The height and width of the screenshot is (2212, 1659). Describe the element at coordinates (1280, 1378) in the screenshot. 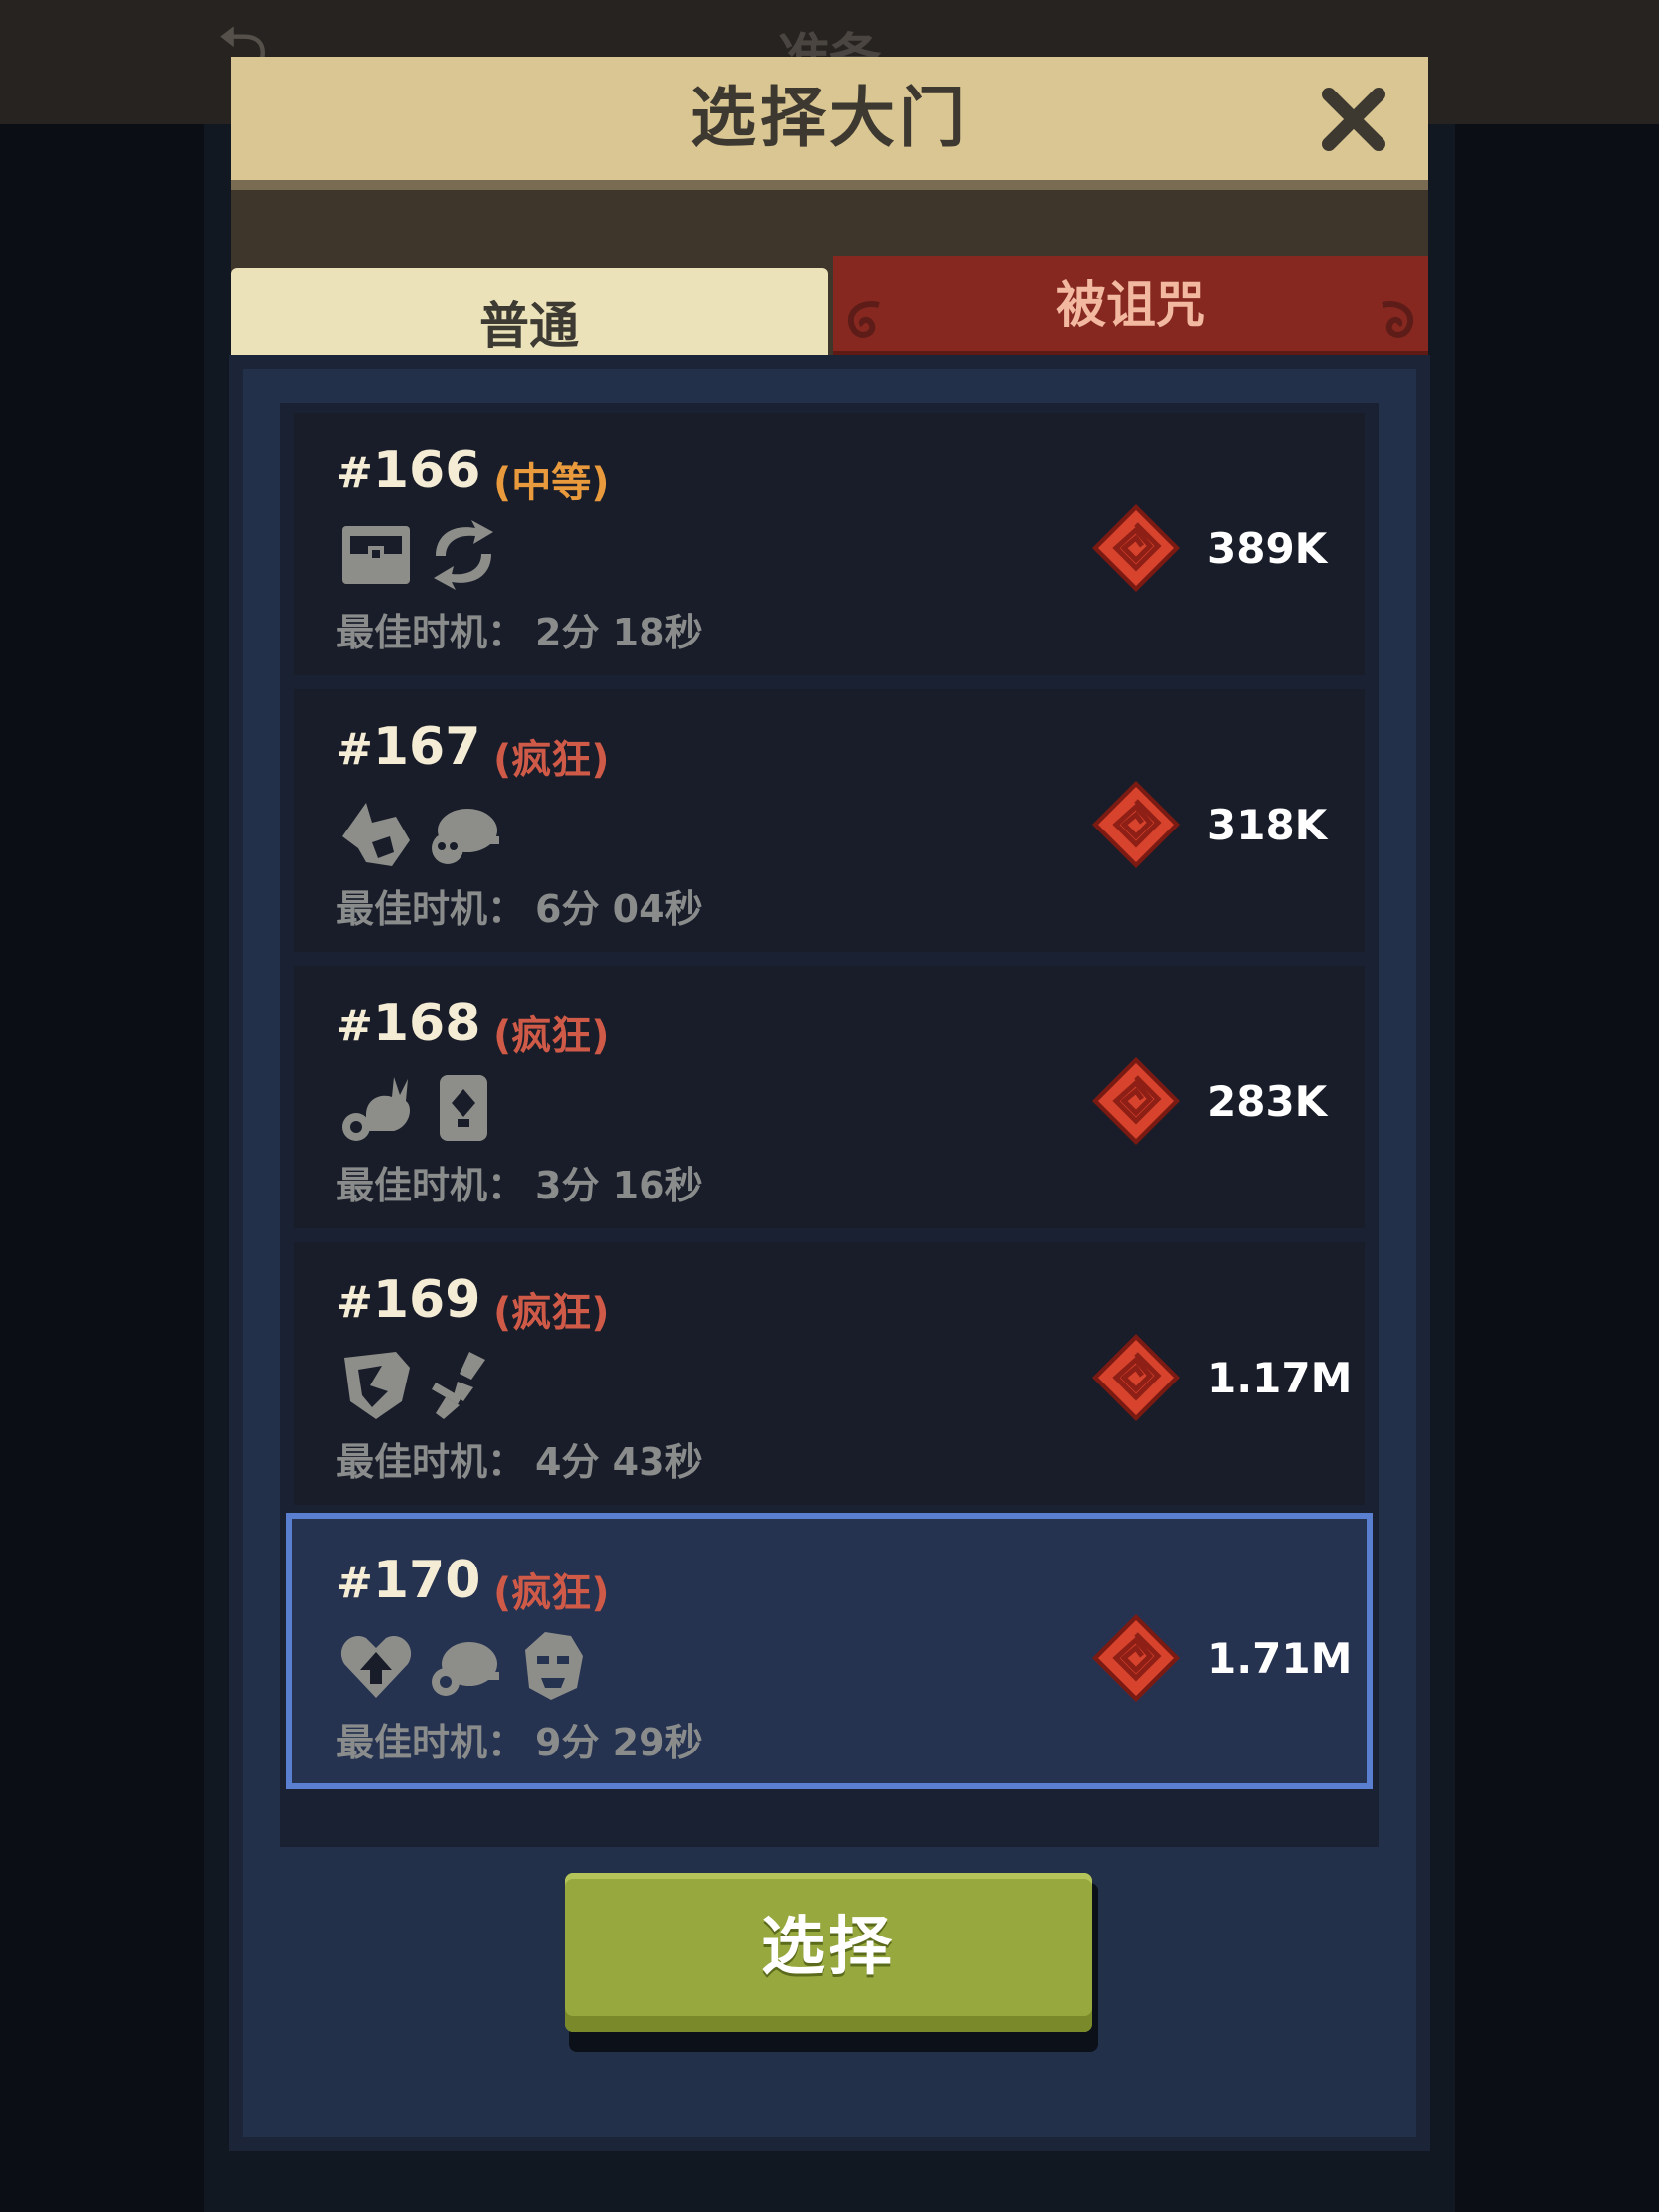

I see `gate-reward-value: 1.17M` at that location.